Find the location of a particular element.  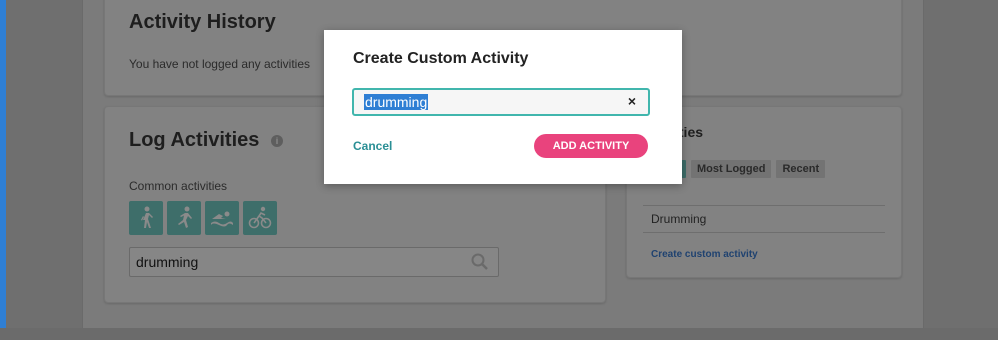

search-icon is located at coordinates (480, 262).